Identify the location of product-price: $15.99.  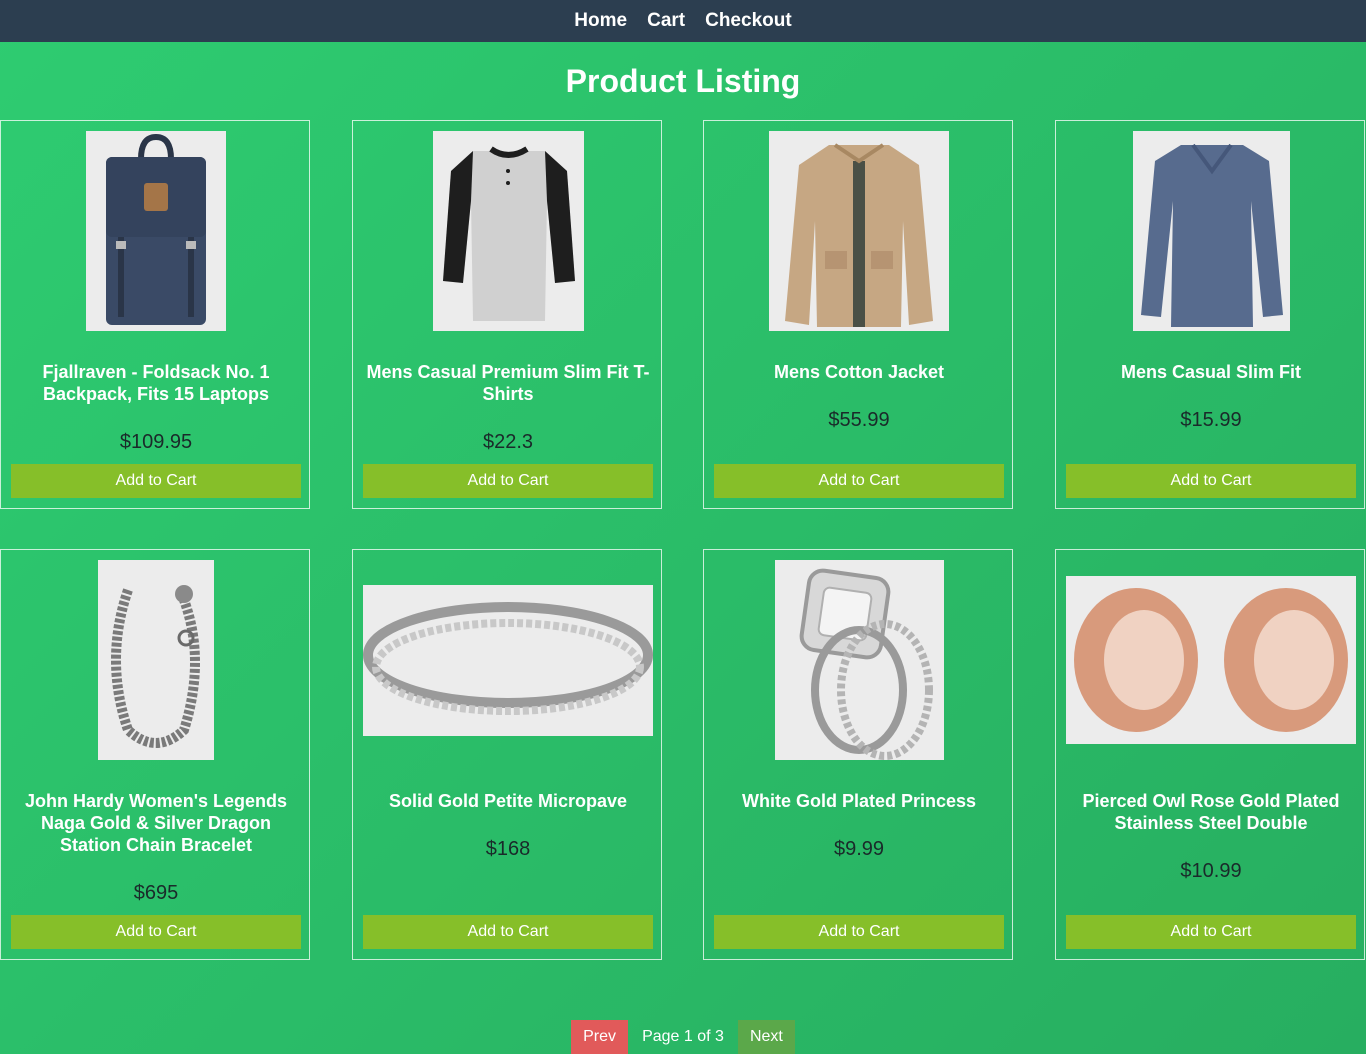
(1211, 420).